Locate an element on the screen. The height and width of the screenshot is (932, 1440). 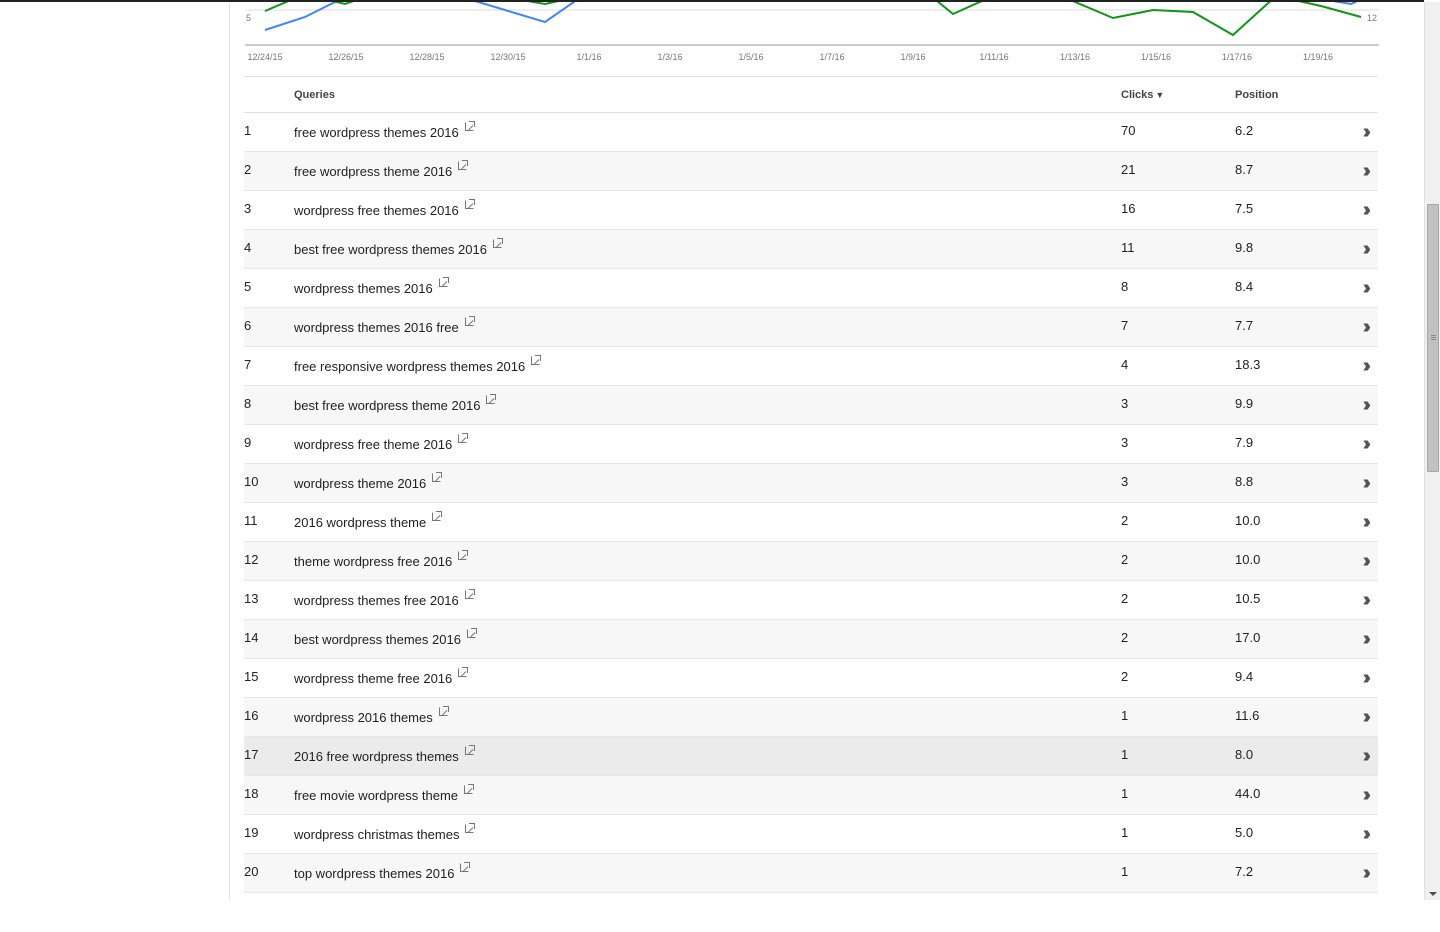
scroll-down-arrow-icon is located at coordinates (1433, 894).